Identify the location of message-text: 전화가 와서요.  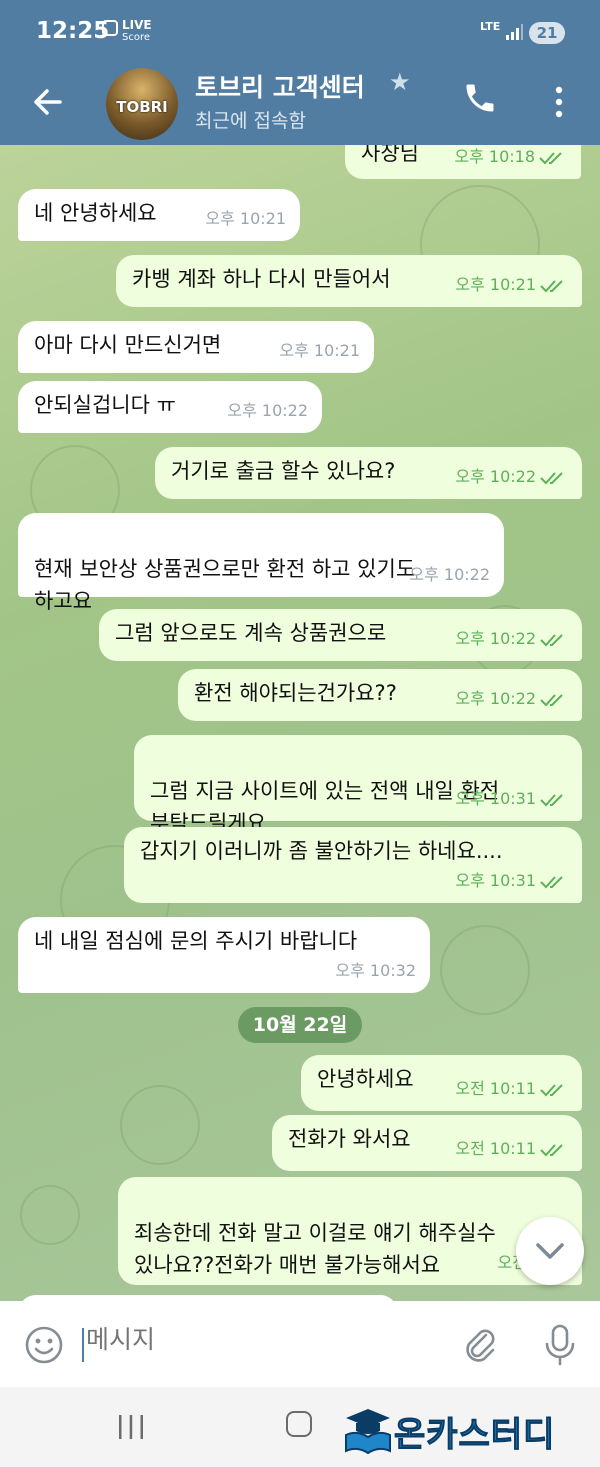
(349, 1139).